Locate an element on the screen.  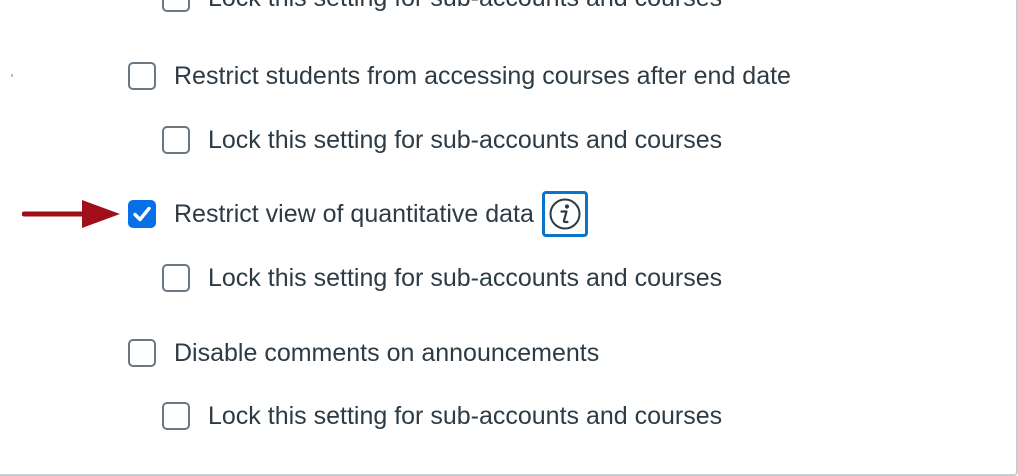
lock-restrict-quantitative-checkbox is located at coordinates (176, 278).